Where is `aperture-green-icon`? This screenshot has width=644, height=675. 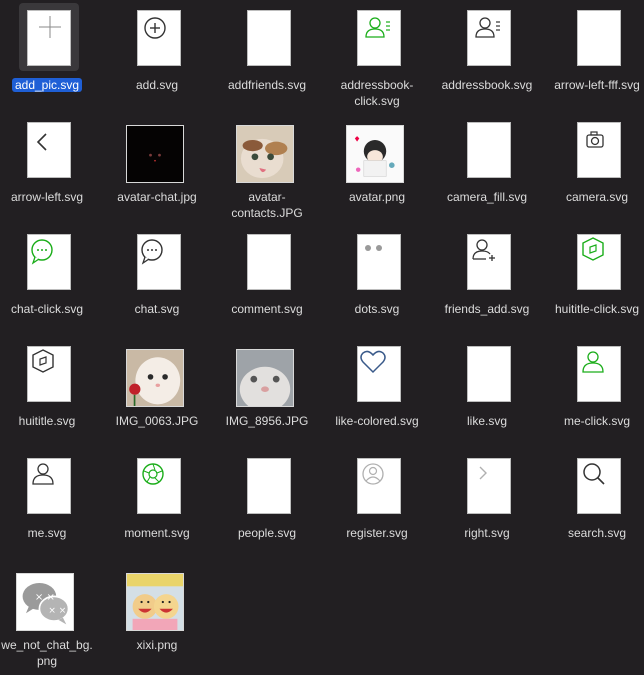 aperture-green-icon is located at coordinates (159, 486).